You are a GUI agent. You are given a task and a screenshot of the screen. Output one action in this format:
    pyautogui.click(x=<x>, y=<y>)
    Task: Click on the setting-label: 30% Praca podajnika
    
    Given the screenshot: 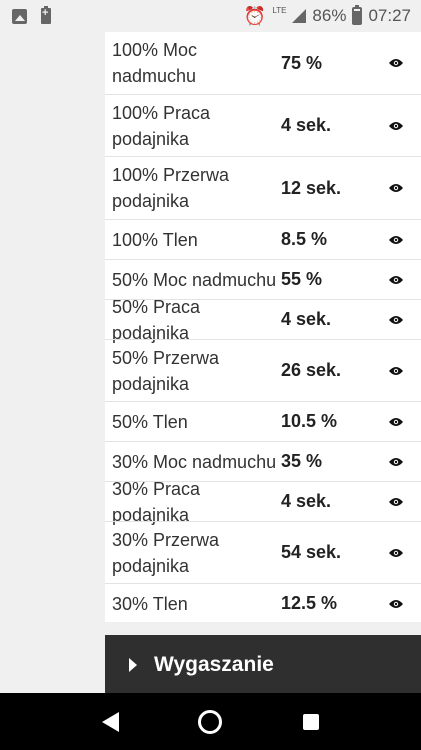 What is the action you would take?
    pyautogui.click(x=156, y=501)
    